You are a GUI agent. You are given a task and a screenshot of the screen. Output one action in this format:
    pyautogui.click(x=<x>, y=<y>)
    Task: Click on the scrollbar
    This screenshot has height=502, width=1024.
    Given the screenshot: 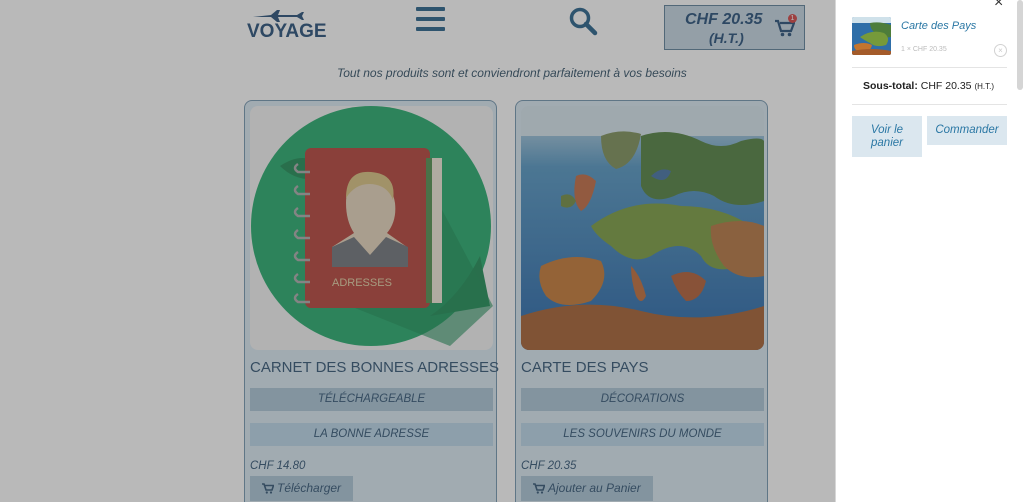 What is the action you would take?
    pyautogui.click(x=1020, y=45)
    